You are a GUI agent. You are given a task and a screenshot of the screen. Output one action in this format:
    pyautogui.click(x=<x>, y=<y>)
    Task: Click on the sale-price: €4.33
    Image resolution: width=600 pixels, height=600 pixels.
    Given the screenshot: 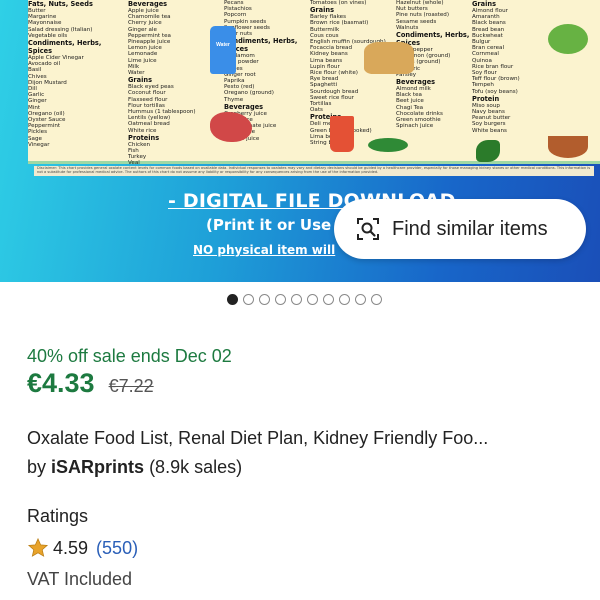 What is the action you would take?
    pyautogui.click(x=61, y=383)
    